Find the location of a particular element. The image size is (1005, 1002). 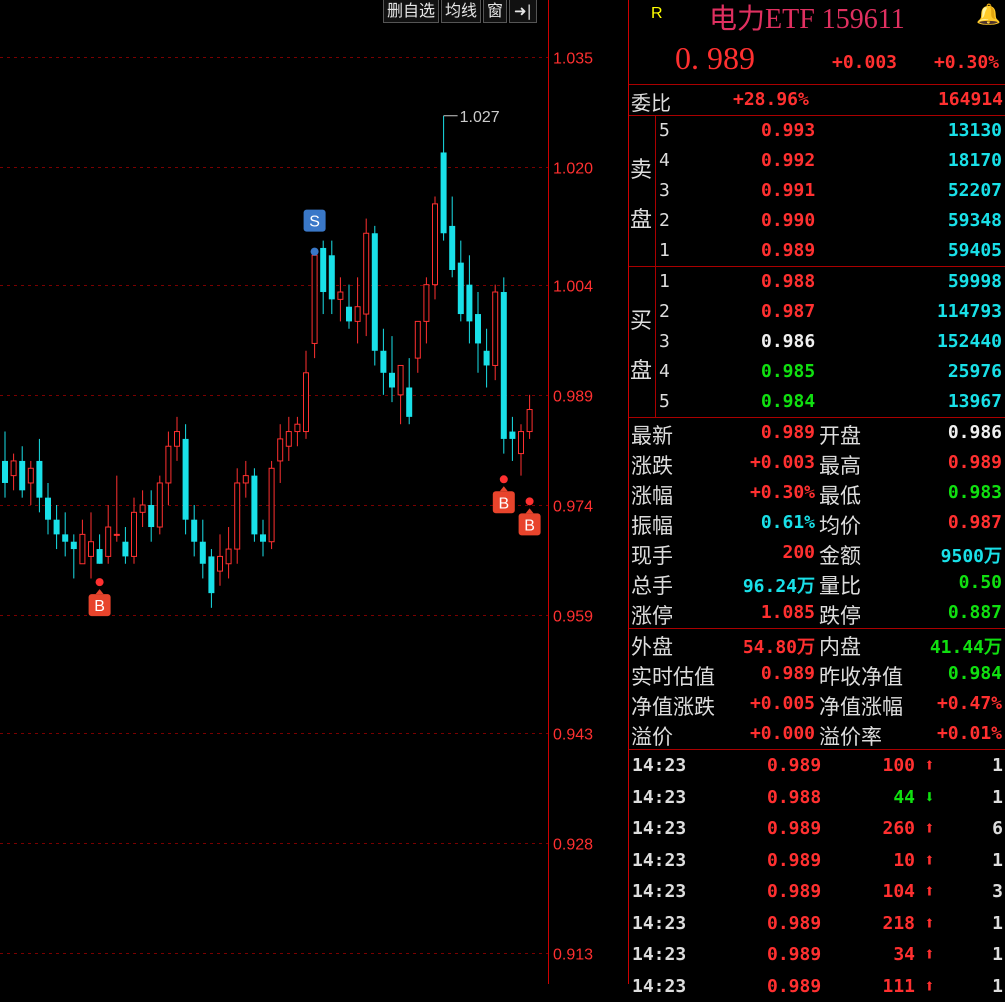

tick-count: 3 is located at coordinates (997, 891).